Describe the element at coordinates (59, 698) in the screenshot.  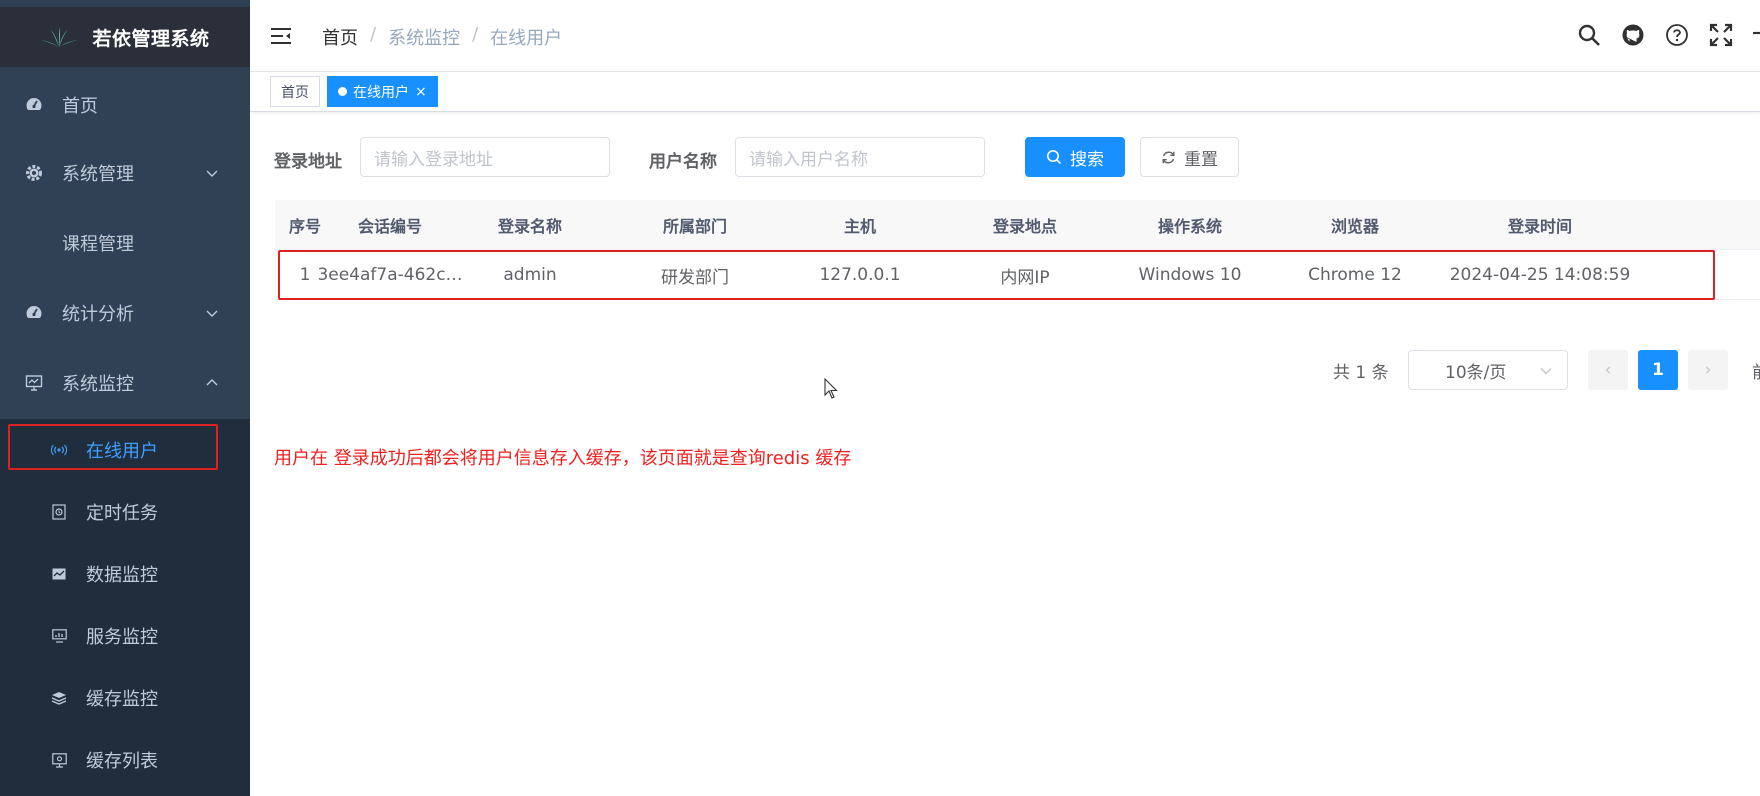
I see `redis-icon` at that location.